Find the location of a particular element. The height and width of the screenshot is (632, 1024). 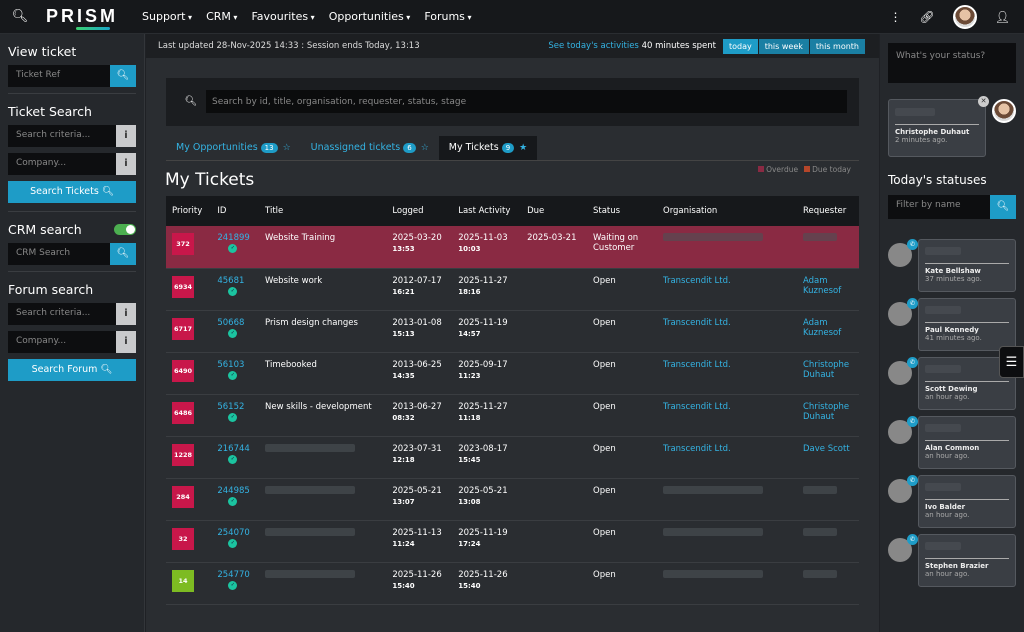

activity-time: 15:40 is located at coordinates (469, 585).